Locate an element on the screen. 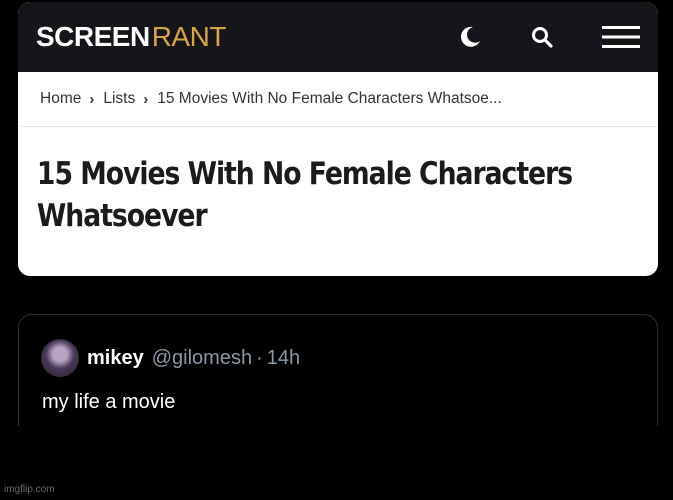  breadcrumb-home: Home is located at coordinates (60, 99).